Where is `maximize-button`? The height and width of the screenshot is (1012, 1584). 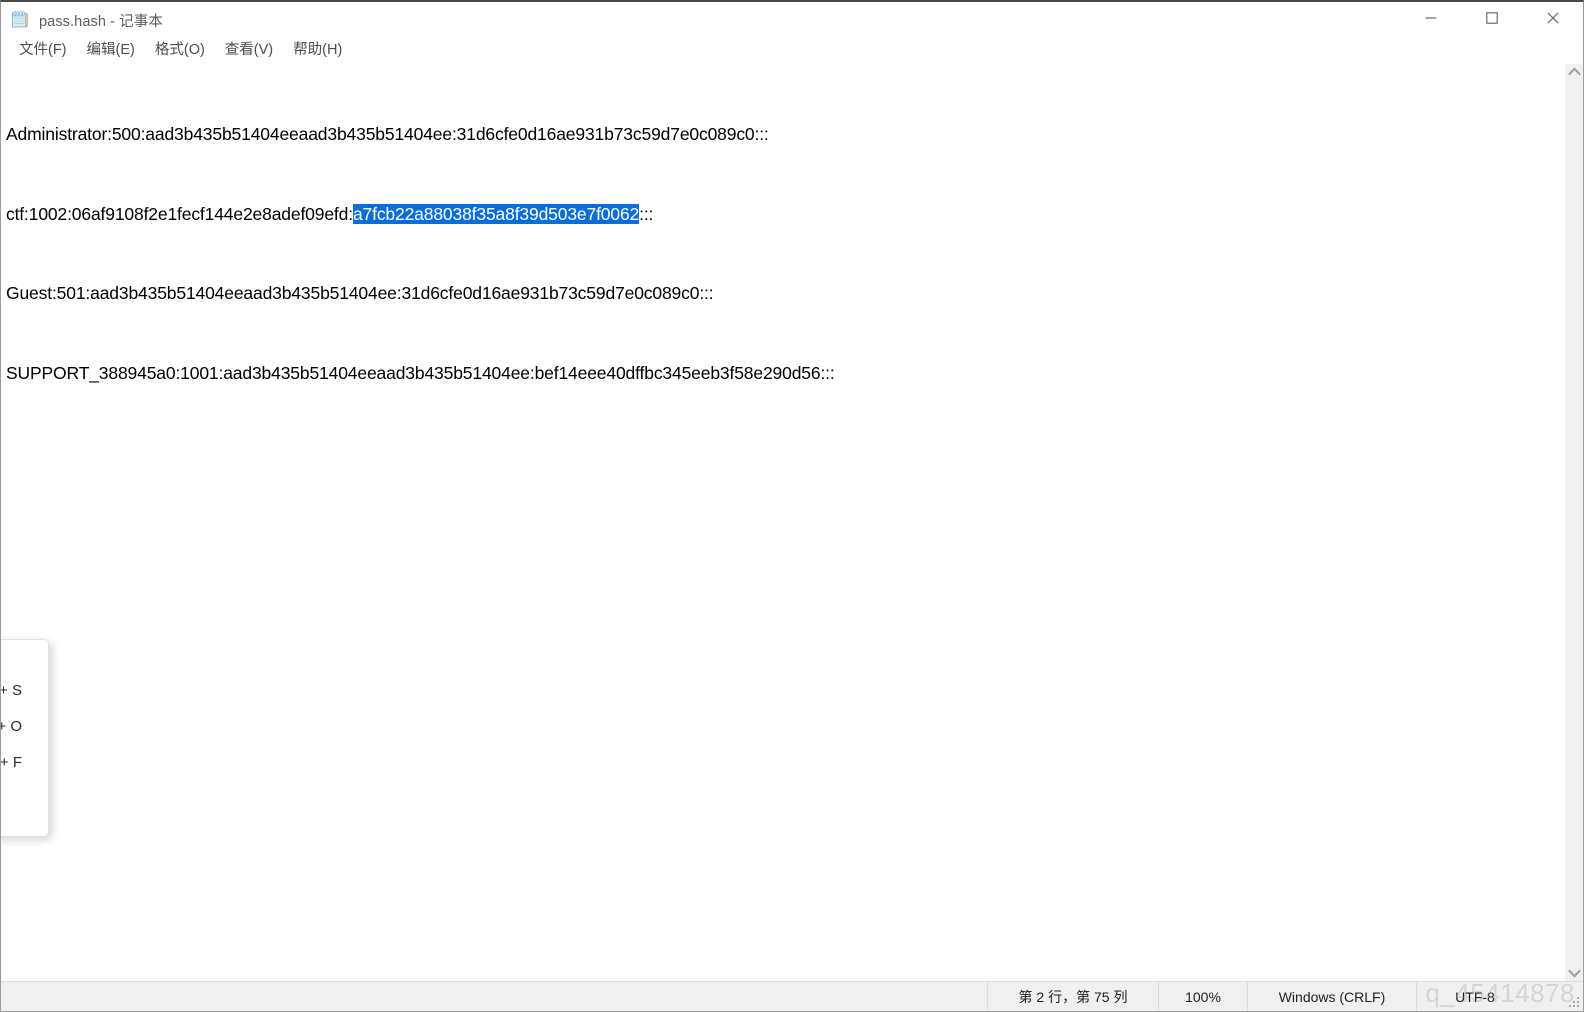
maximize-button is located at coordinates (1491, 20).